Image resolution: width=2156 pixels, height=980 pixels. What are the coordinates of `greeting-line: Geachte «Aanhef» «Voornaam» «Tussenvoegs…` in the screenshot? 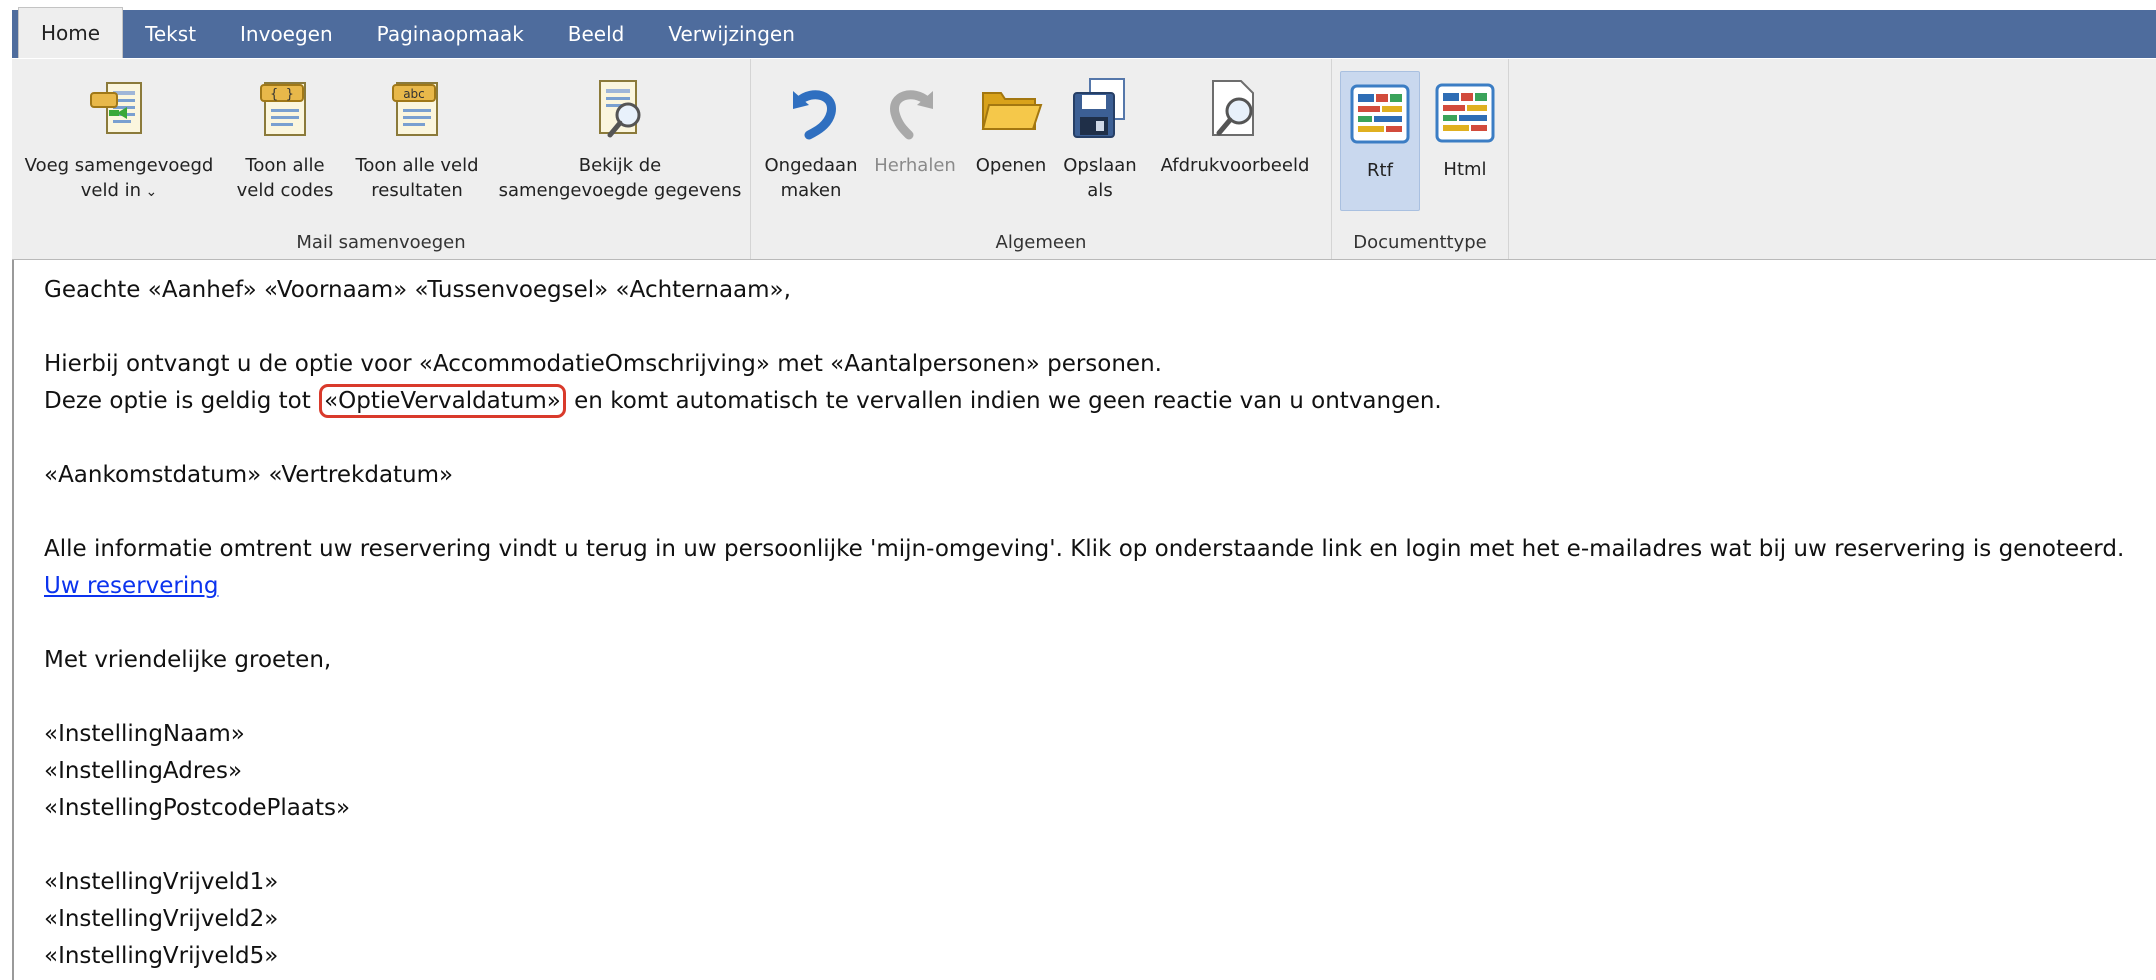 It's located at (417, 290).